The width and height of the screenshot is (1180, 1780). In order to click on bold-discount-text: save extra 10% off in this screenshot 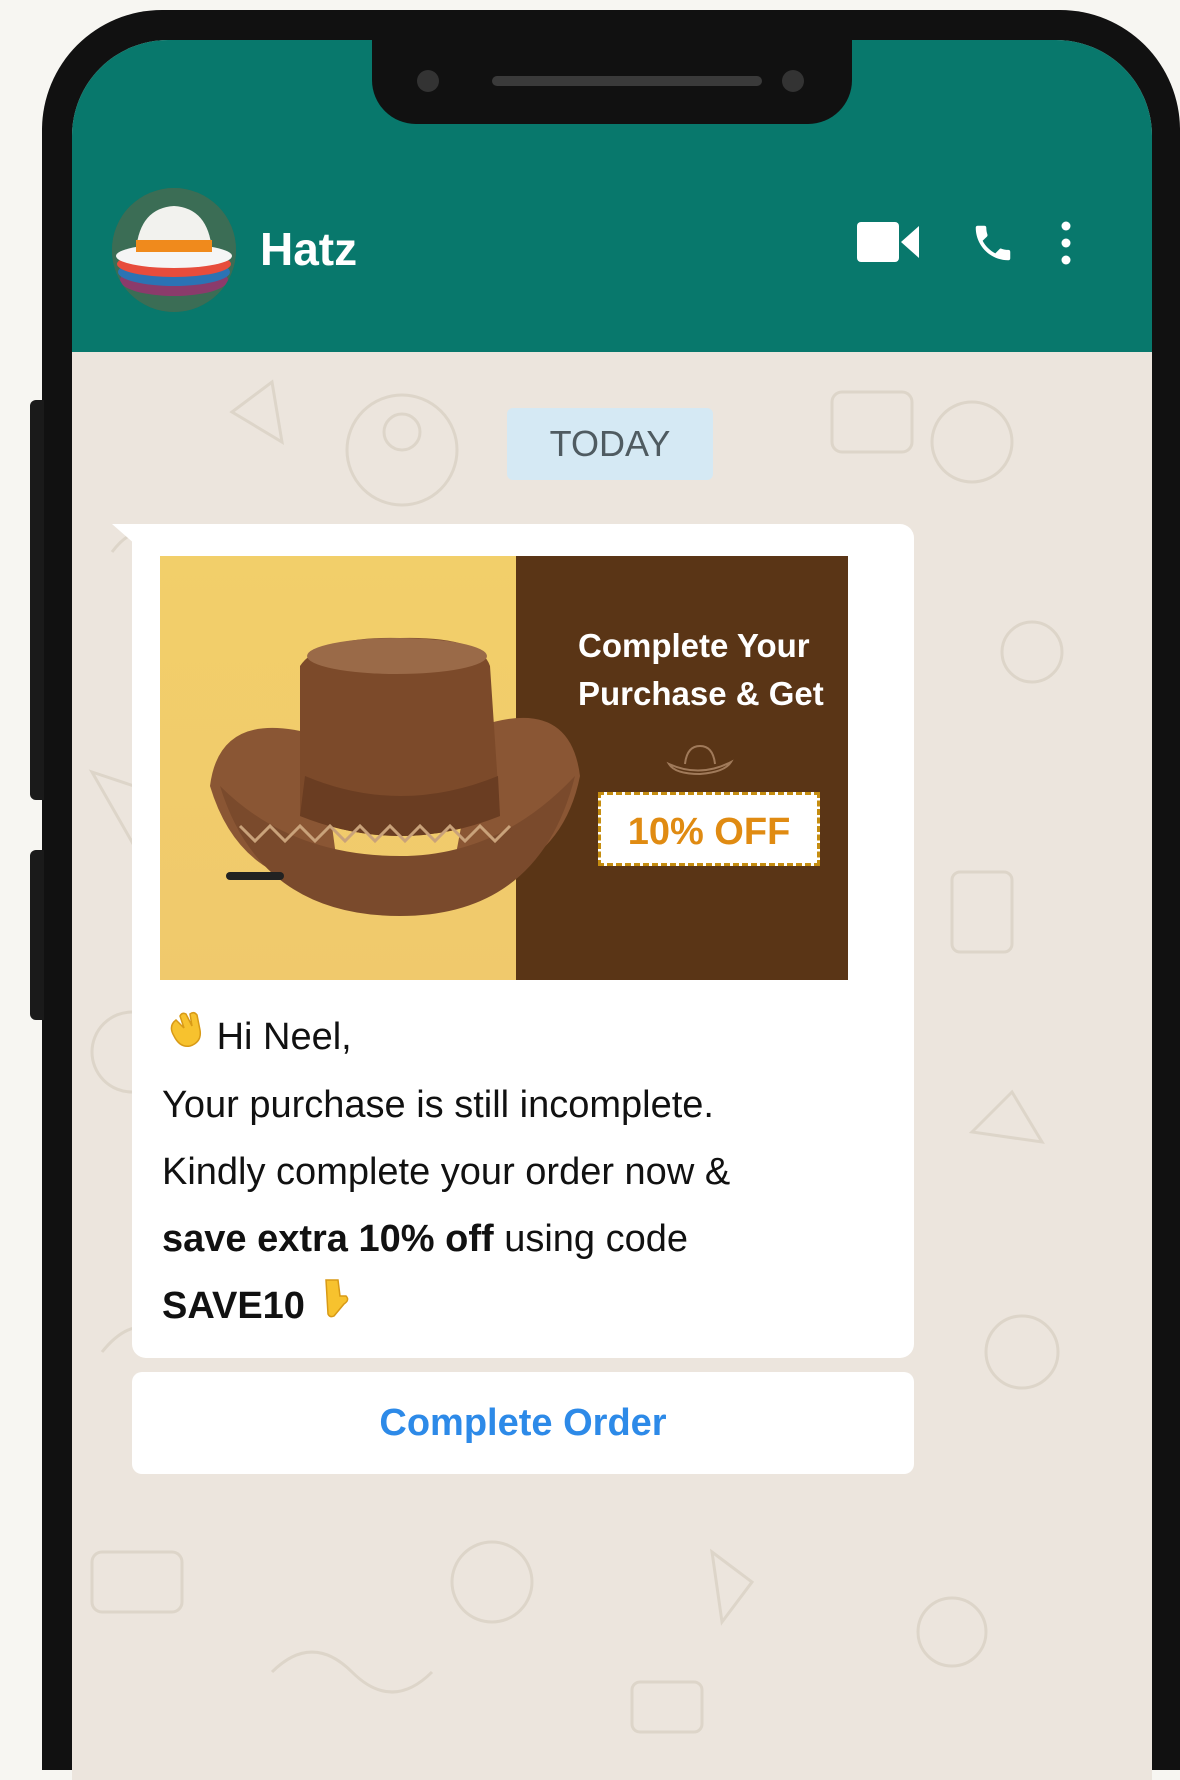, I will do `click(328, 1239)`.